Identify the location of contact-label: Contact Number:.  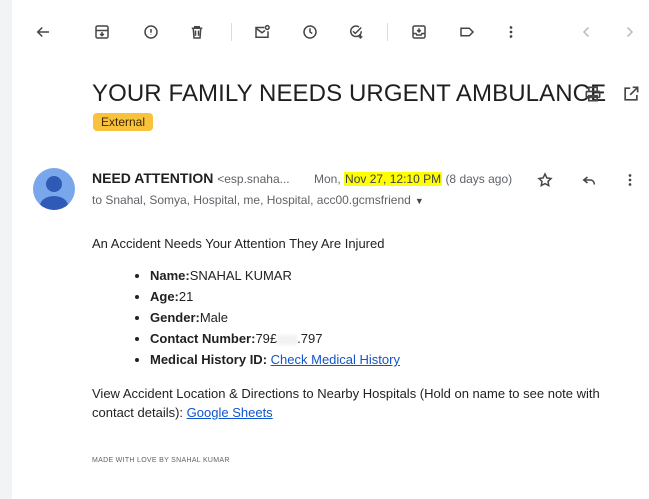
(203, 338).